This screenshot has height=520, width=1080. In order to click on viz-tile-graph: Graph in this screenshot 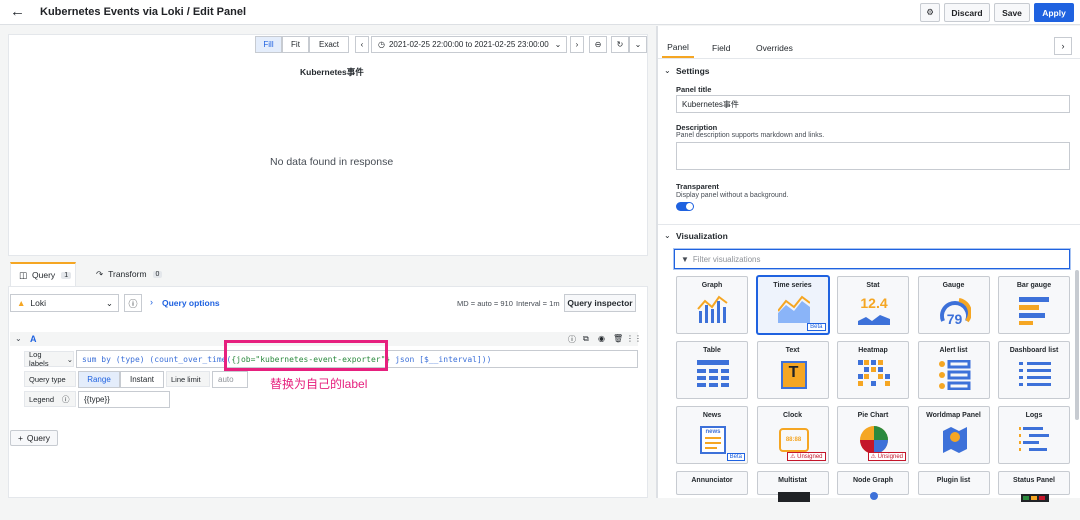, I will do `click(712, 305)`.